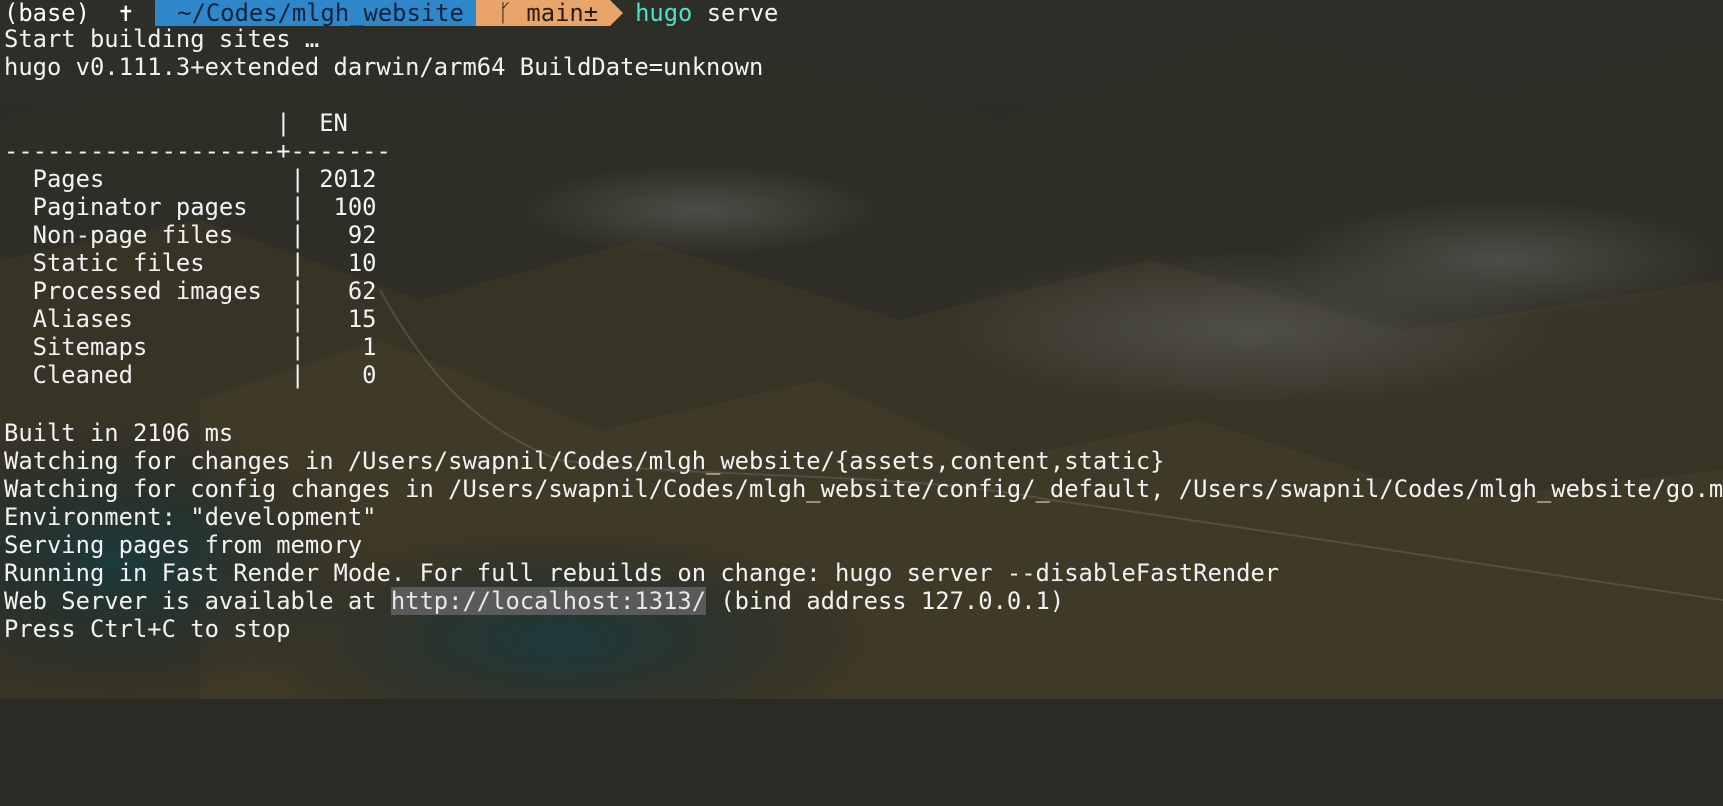 The height and width of the screenshot is (806, 1723). What do you see at coordinates (190, 179) in the screenshot?
I see `stats-table-row: Pages | 2012` at bounding box center [190, 179].